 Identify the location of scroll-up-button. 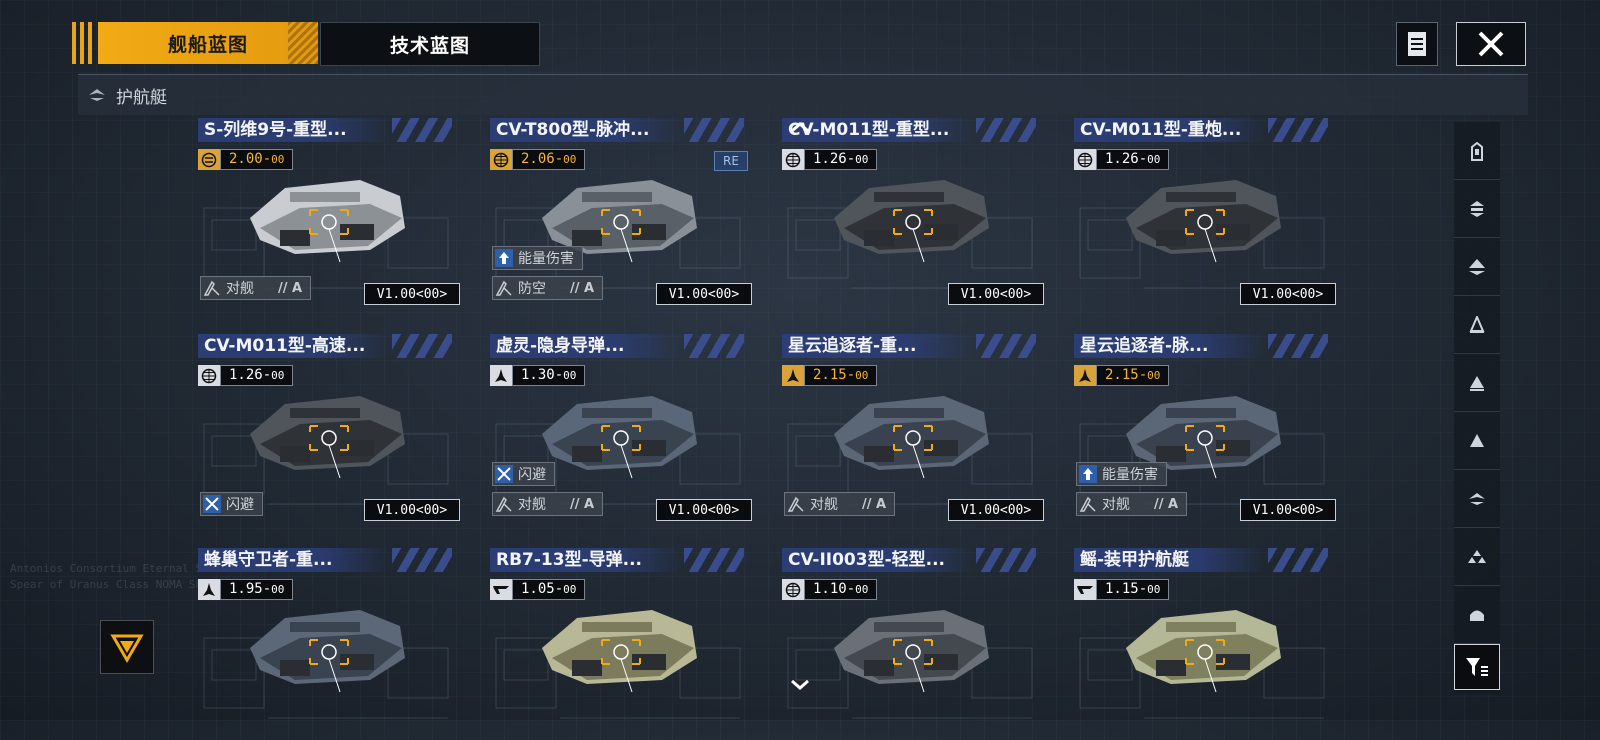
(800, 127).